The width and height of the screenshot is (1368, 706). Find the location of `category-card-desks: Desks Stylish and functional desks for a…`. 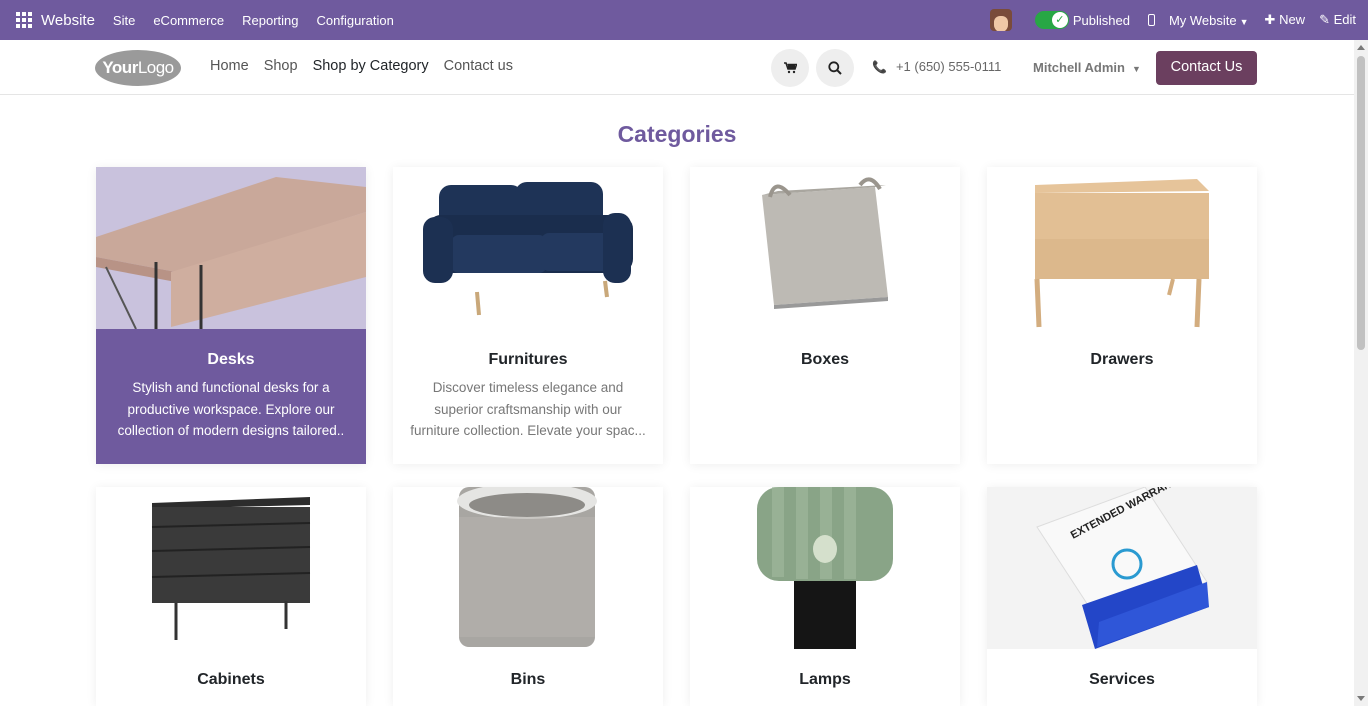

category-card-desks: Desks Stylish and functional desks for a… is located at coordinates (231, 315).